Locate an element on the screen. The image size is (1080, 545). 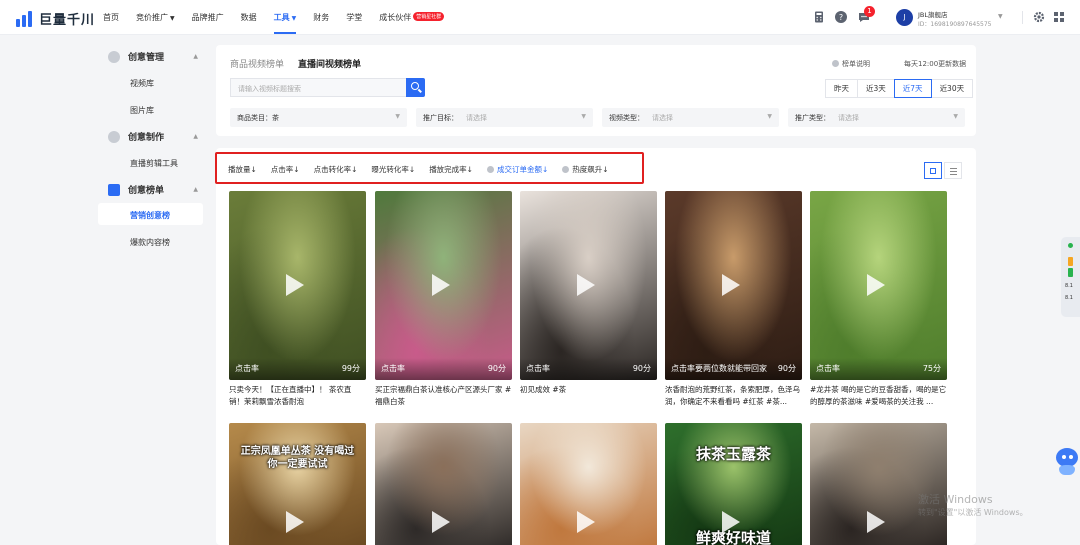
promotion-type-select: 推广类型： 请选择 ▼ is located at coordinates (876, 117).